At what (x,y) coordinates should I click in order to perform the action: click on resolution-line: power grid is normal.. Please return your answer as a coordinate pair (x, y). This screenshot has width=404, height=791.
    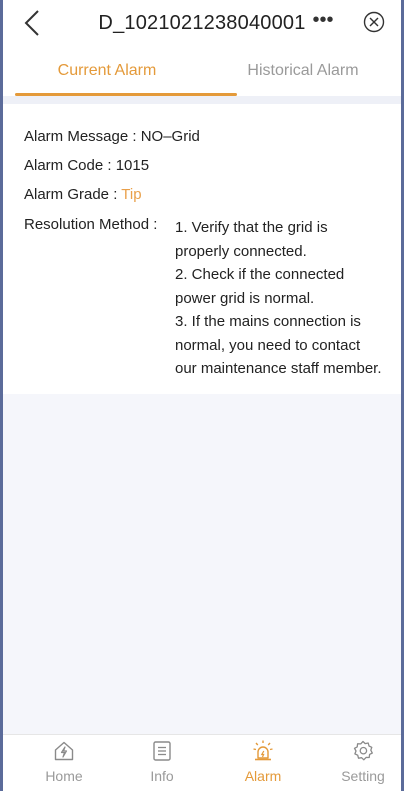
    Looking at the image, I should click on (245, 298).